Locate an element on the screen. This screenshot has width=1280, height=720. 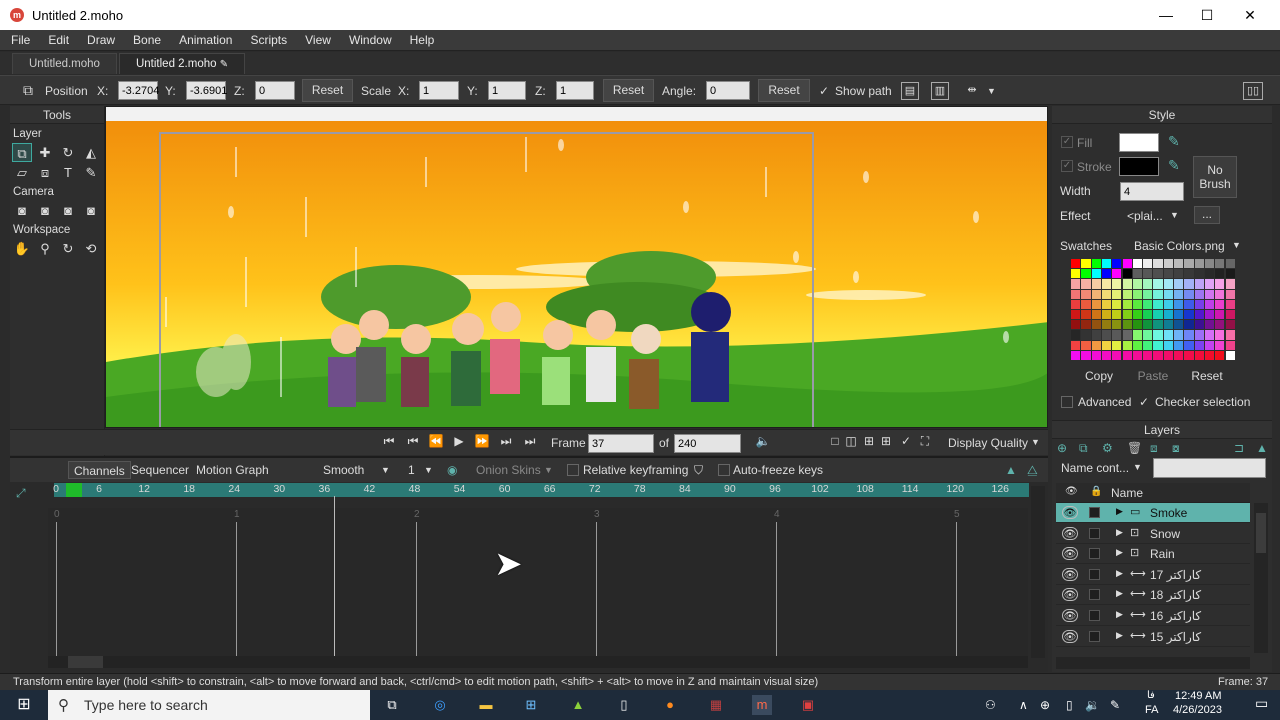
fill-checkbox: ✓ is located at coordinates (1067, 142).